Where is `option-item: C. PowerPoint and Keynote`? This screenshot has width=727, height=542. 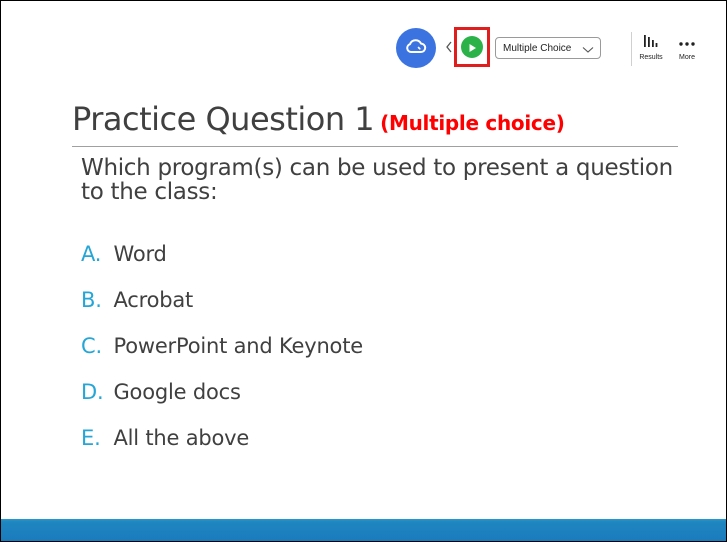
option-item: C. PowerPoint and Keynote is located at coordinates (222, 357).